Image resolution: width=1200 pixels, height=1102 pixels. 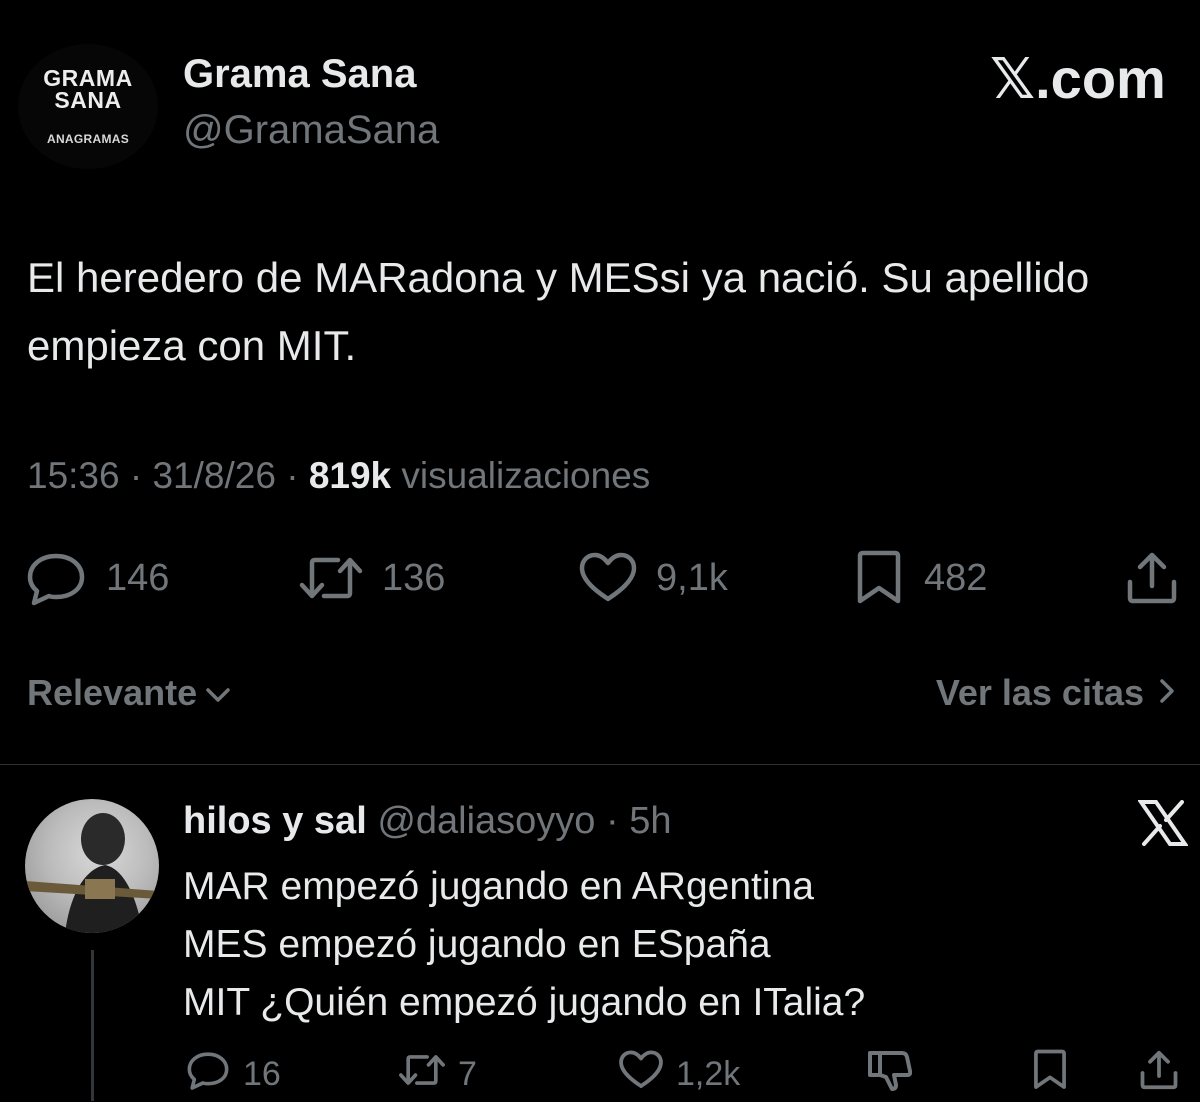 I want to click on reply-dislike-button, so click(x=889, y=1074).